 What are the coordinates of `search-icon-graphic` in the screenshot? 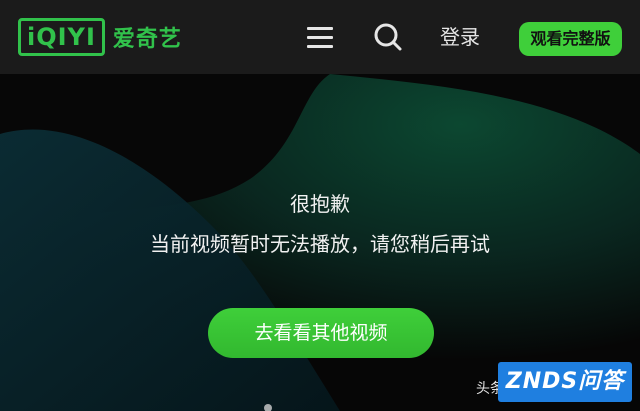 It's located at (388, 37).